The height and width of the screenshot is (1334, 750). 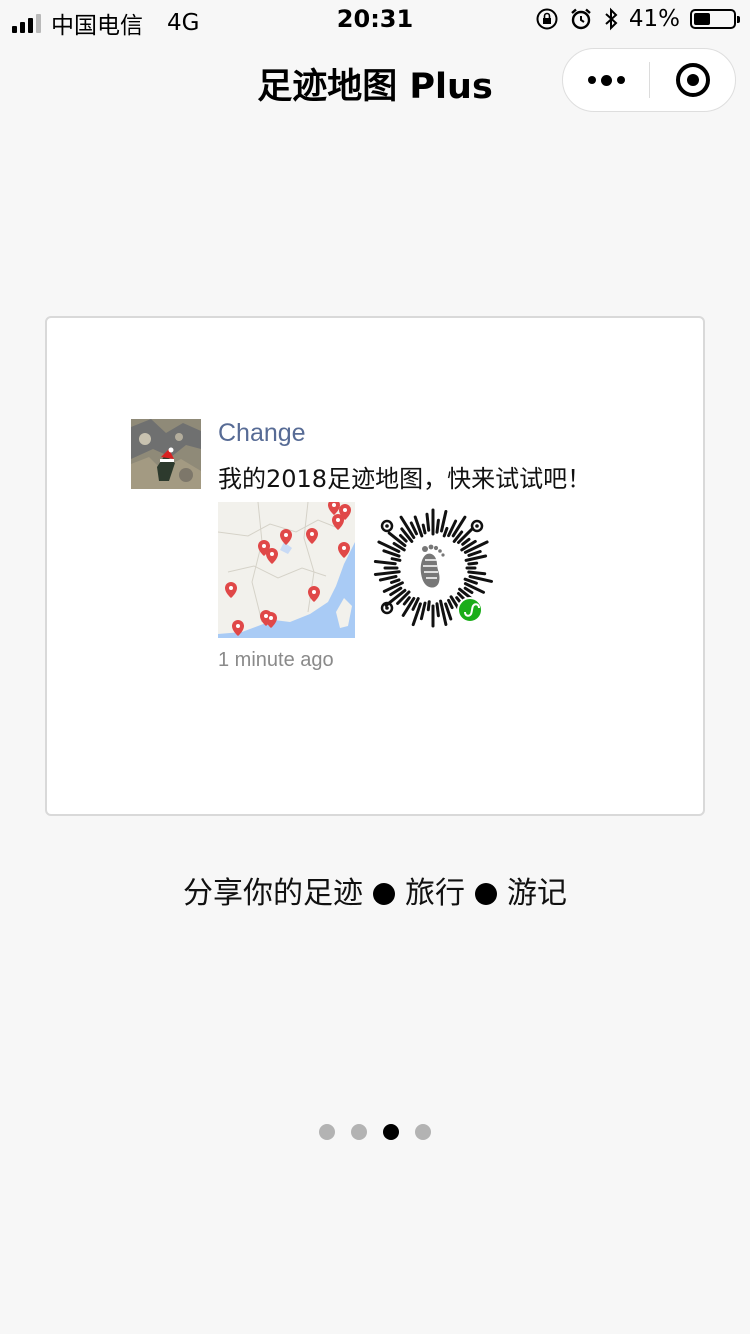 I want to click on more-dots-icon, so click(x=591, y=80).